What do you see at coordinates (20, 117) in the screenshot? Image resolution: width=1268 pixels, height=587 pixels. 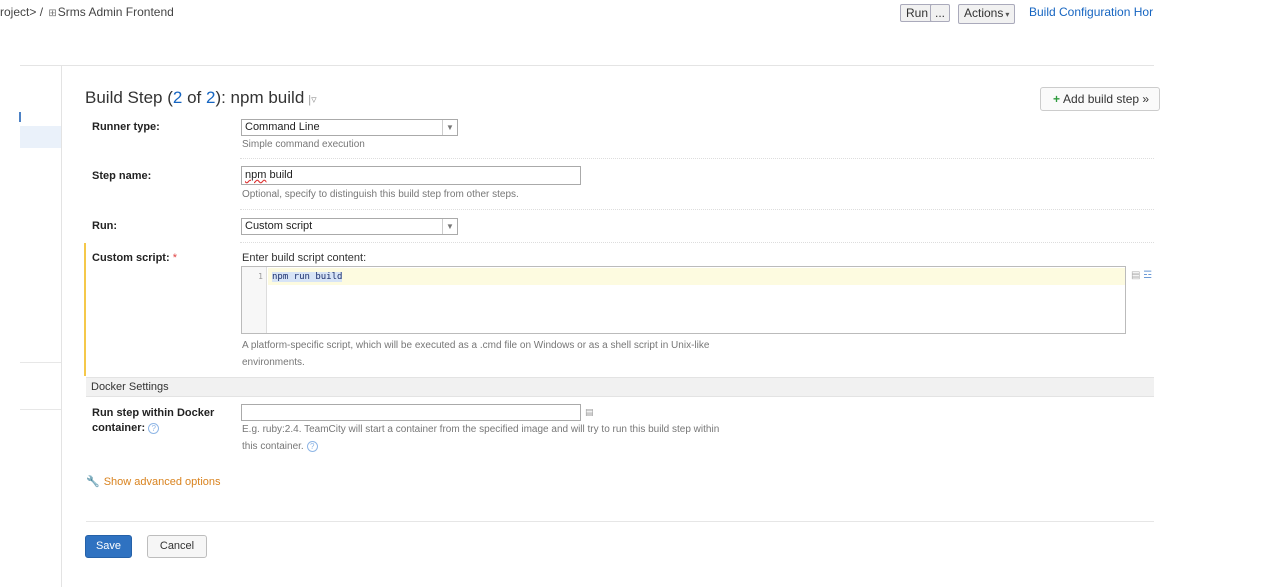 I see `sidebar-active-marker` at bounding box center [20, 117].